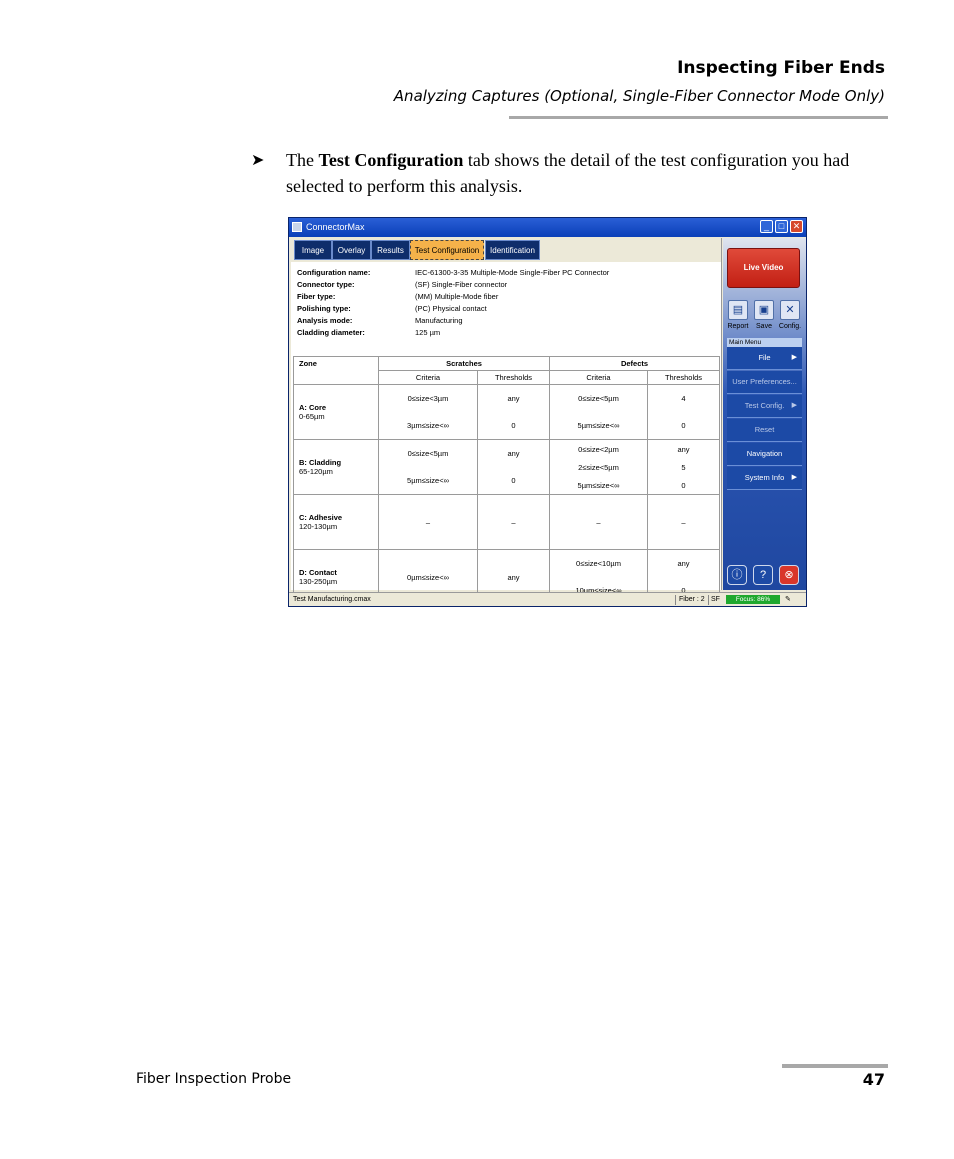 The height and width of the screenshot is (1159, 954). Describe the element at coordinates (390, 250) in the screenshot. I see `tab-results: Results` at that location.